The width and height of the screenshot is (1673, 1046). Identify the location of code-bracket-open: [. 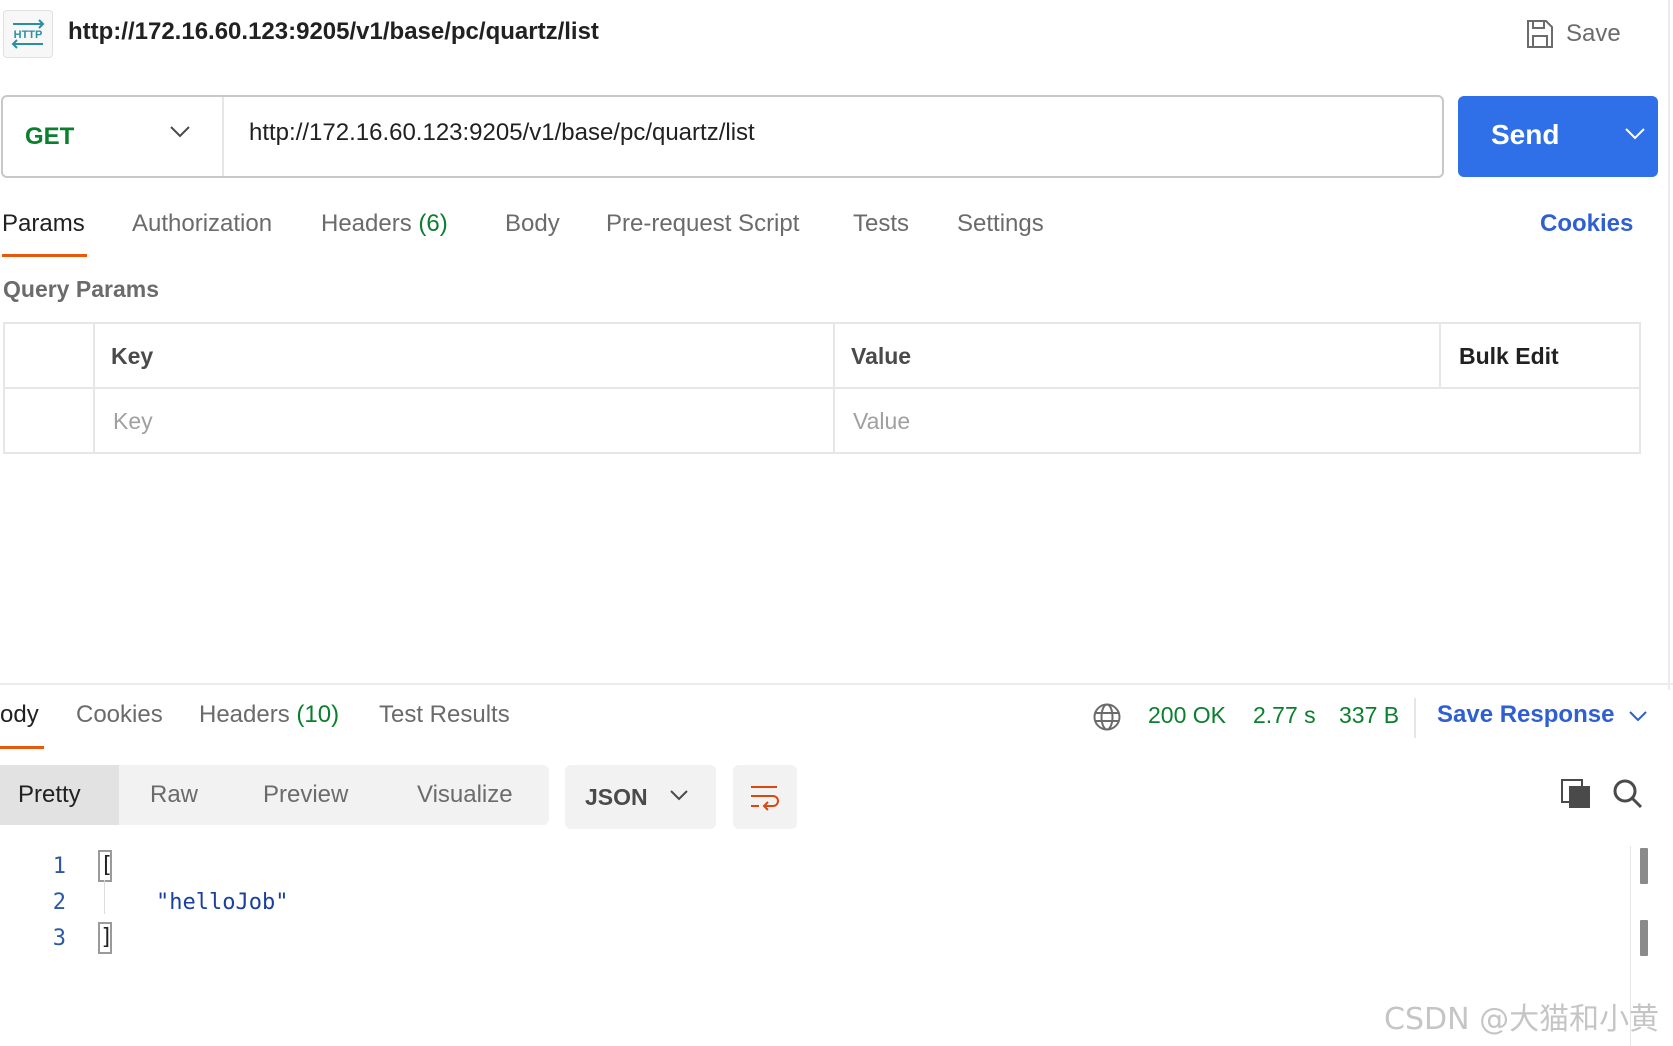
(105, 866).